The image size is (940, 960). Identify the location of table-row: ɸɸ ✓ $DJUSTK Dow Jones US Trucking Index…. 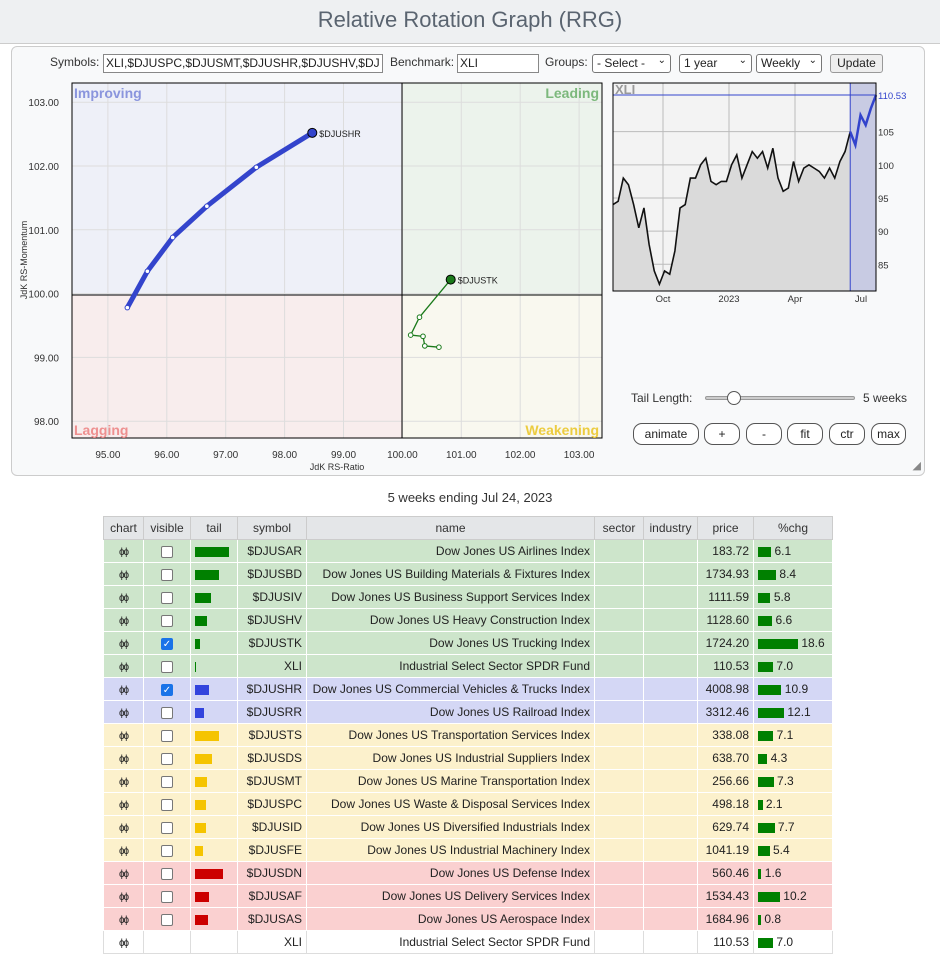
(468, 643).